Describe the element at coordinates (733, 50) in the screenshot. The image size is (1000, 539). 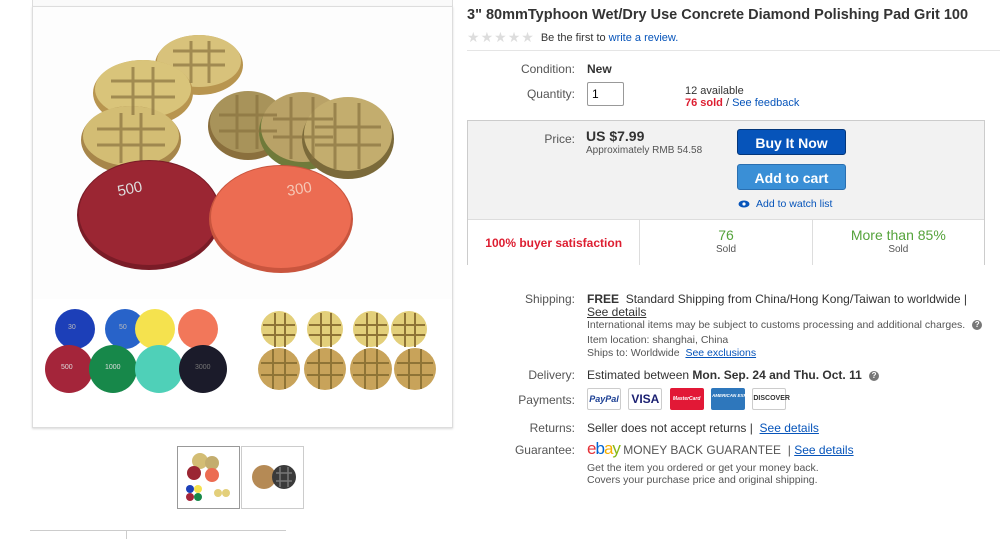
I see `divider` at that location.